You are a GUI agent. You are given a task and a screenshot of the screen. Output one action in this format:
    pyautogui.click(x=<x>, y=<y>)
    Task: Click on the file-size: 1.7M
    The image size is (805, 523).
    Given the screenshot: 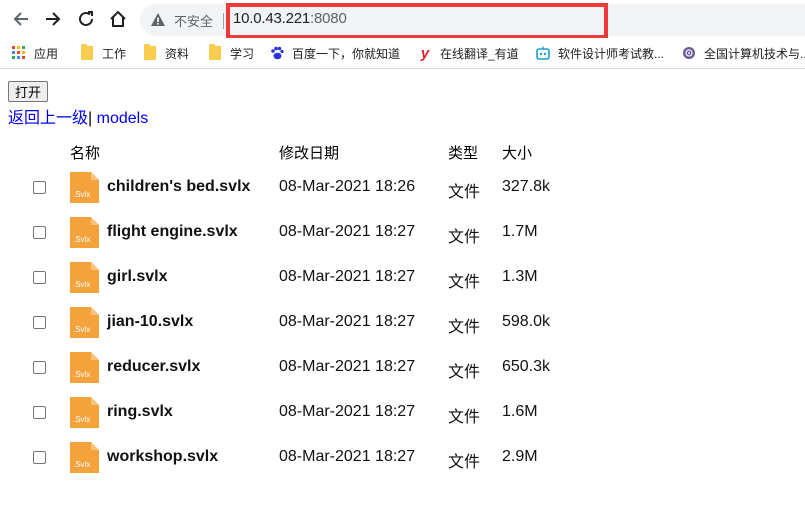 What is the action you would take?
    pyautogui.click(x=520, y=231)
    